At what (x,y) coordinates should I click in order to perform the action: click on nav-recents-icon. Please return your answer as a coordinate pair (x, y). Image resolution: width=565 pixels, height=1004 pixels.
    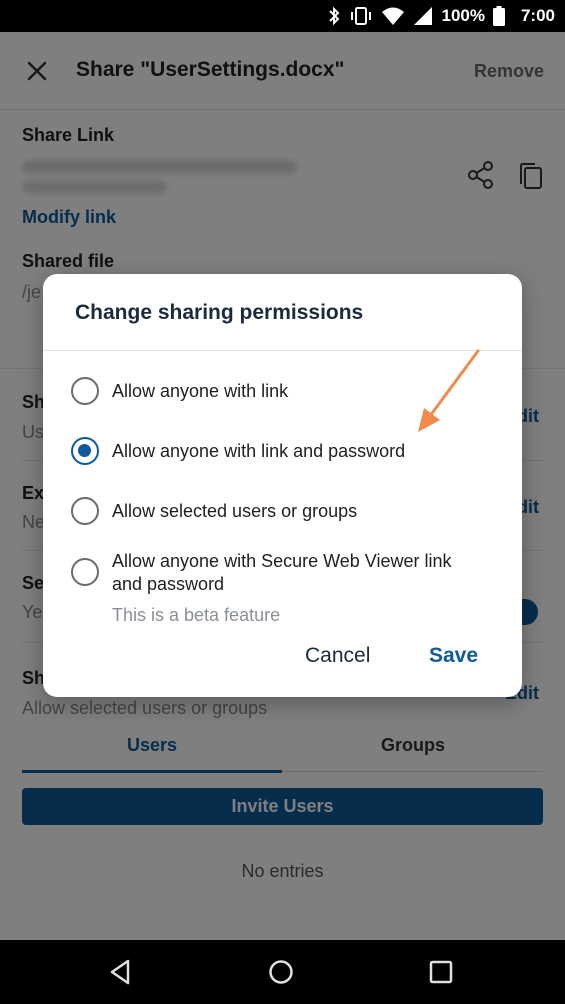
    Looking at the image, I should click on (441, 972).